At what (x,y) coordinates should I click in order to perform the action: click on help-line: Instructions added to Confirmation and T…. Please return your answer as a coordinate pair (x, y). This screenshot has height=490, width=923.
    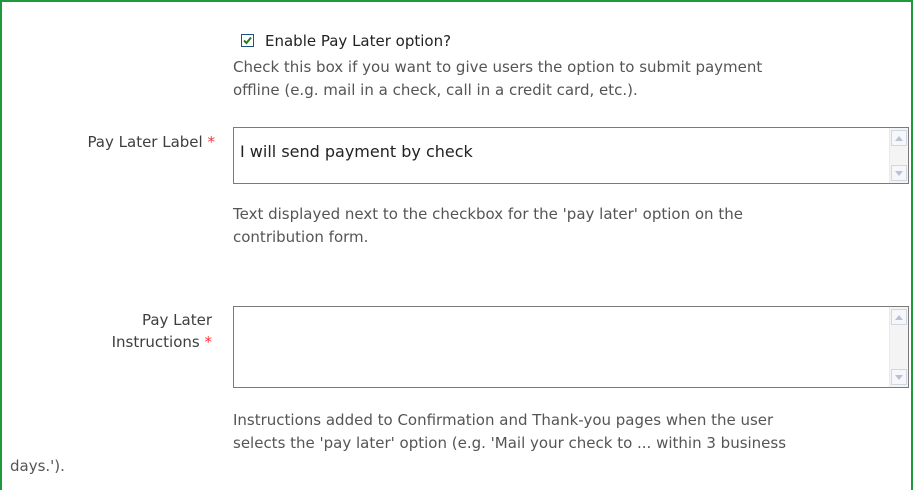
    Looking at the image, I should click on (503, 420).